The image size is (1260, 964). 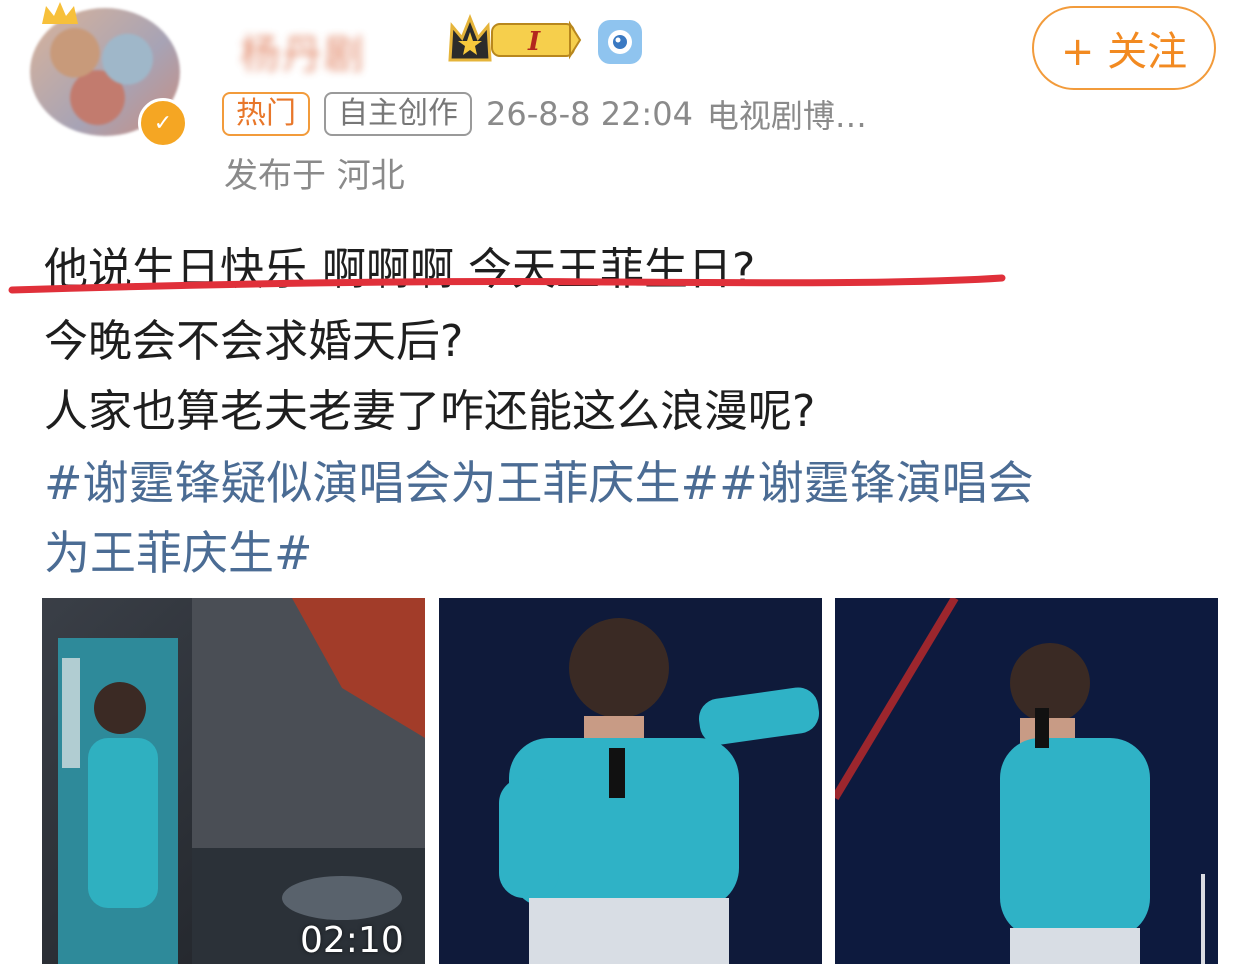 What do you see at coordinates (1124, 48) in the screenshot?
I see `follow-button: + 关注` at bounding box center [1124, 48].